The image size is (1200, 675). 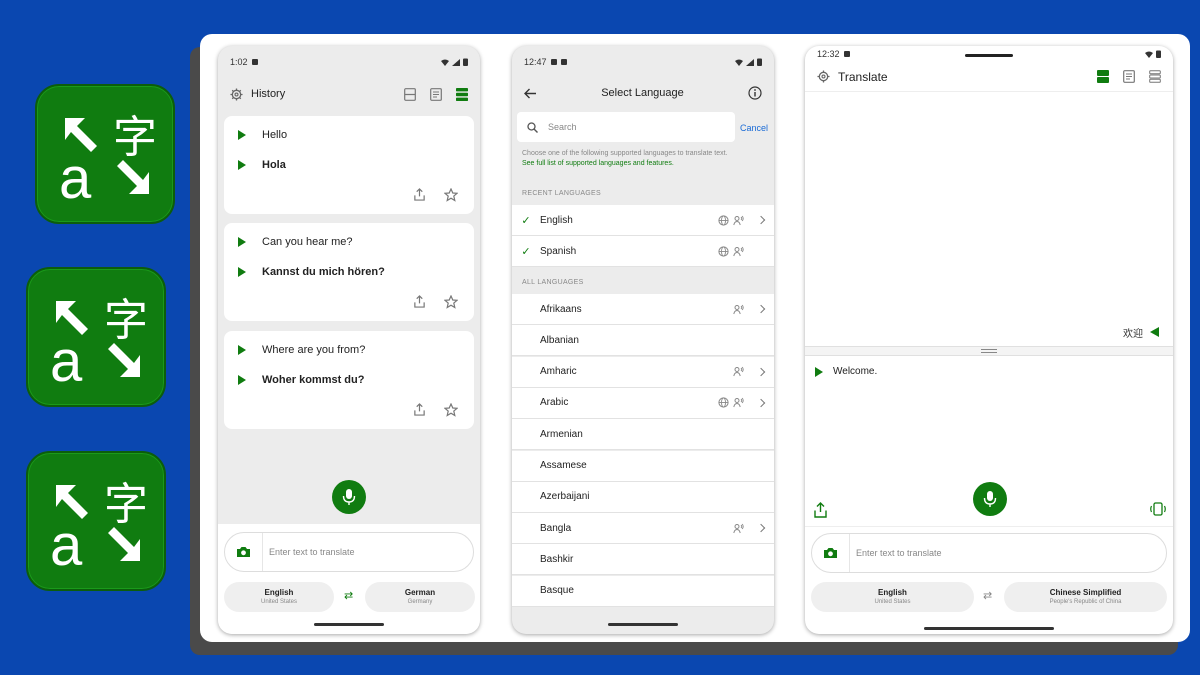 What do you see at coordinates (349, 242) in the screenshot?
I see `source-row: Can you hear me?` at bounding box center [349, 242].